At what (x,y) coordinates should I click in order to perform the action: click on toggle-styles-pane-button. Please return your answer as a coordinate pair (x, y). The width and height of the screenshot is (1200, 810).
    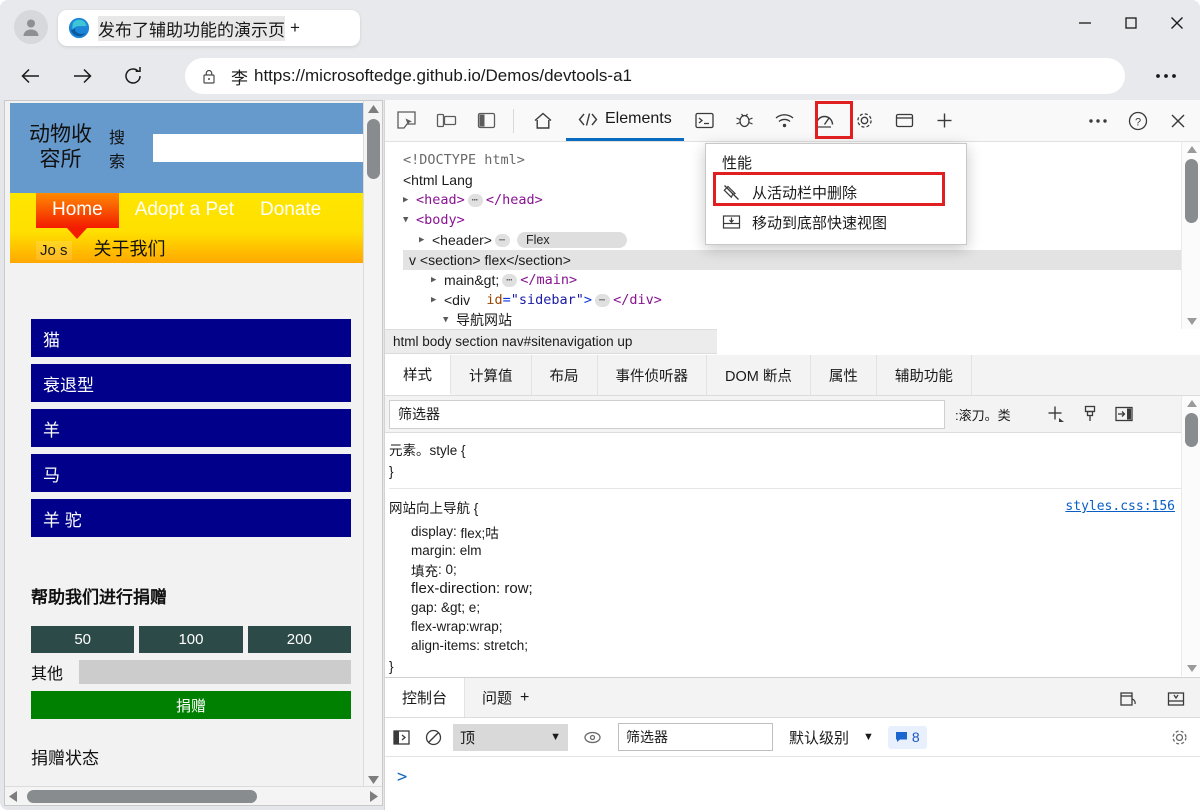
    Looking at the image, I should click on (1124, 414).